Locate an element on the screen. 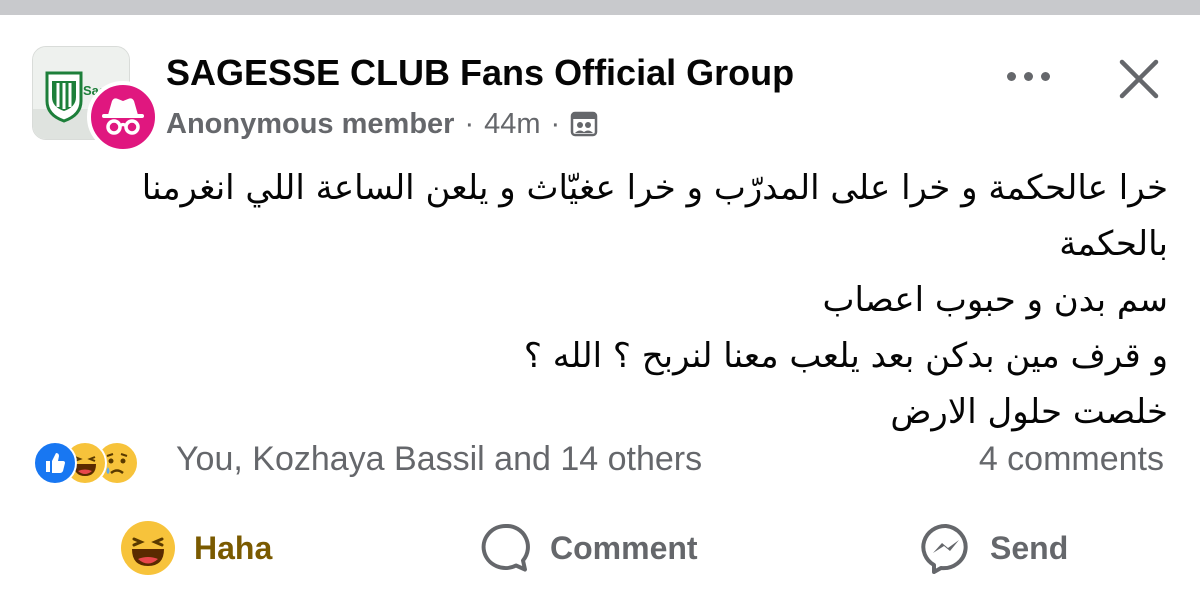 This screenshot has width=1200, height=600. send-label: Send is located at coordinates (1029, 547).